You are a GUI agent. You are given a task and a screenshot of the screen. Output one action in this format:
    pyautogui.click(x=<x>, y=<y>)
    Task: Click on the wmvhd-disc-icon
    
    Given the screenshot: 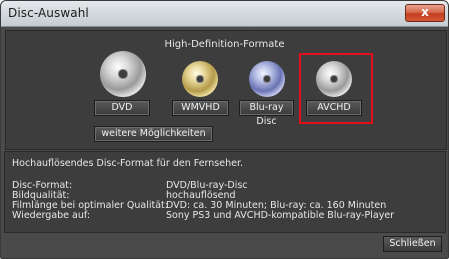 What is the action you would take?
    pyautogui.click(x=200, y=79)
    